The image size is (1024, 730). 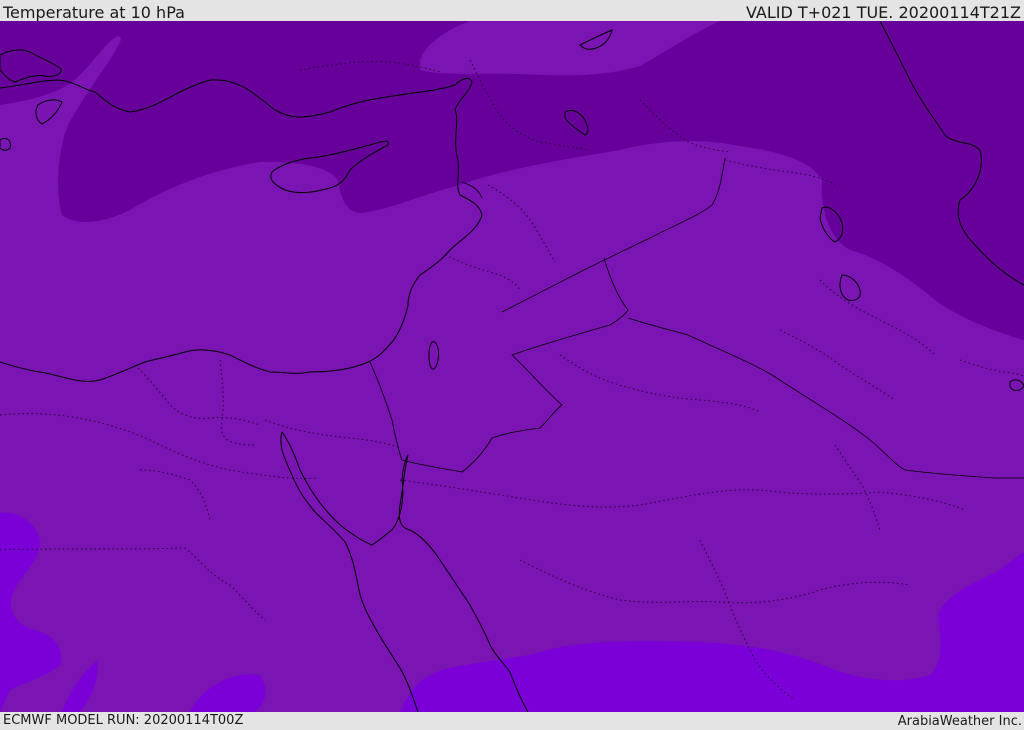 I want to click on valid-time-label: VALID T+021 TUE. 20200114T21Z, so click(x=883, y=12).